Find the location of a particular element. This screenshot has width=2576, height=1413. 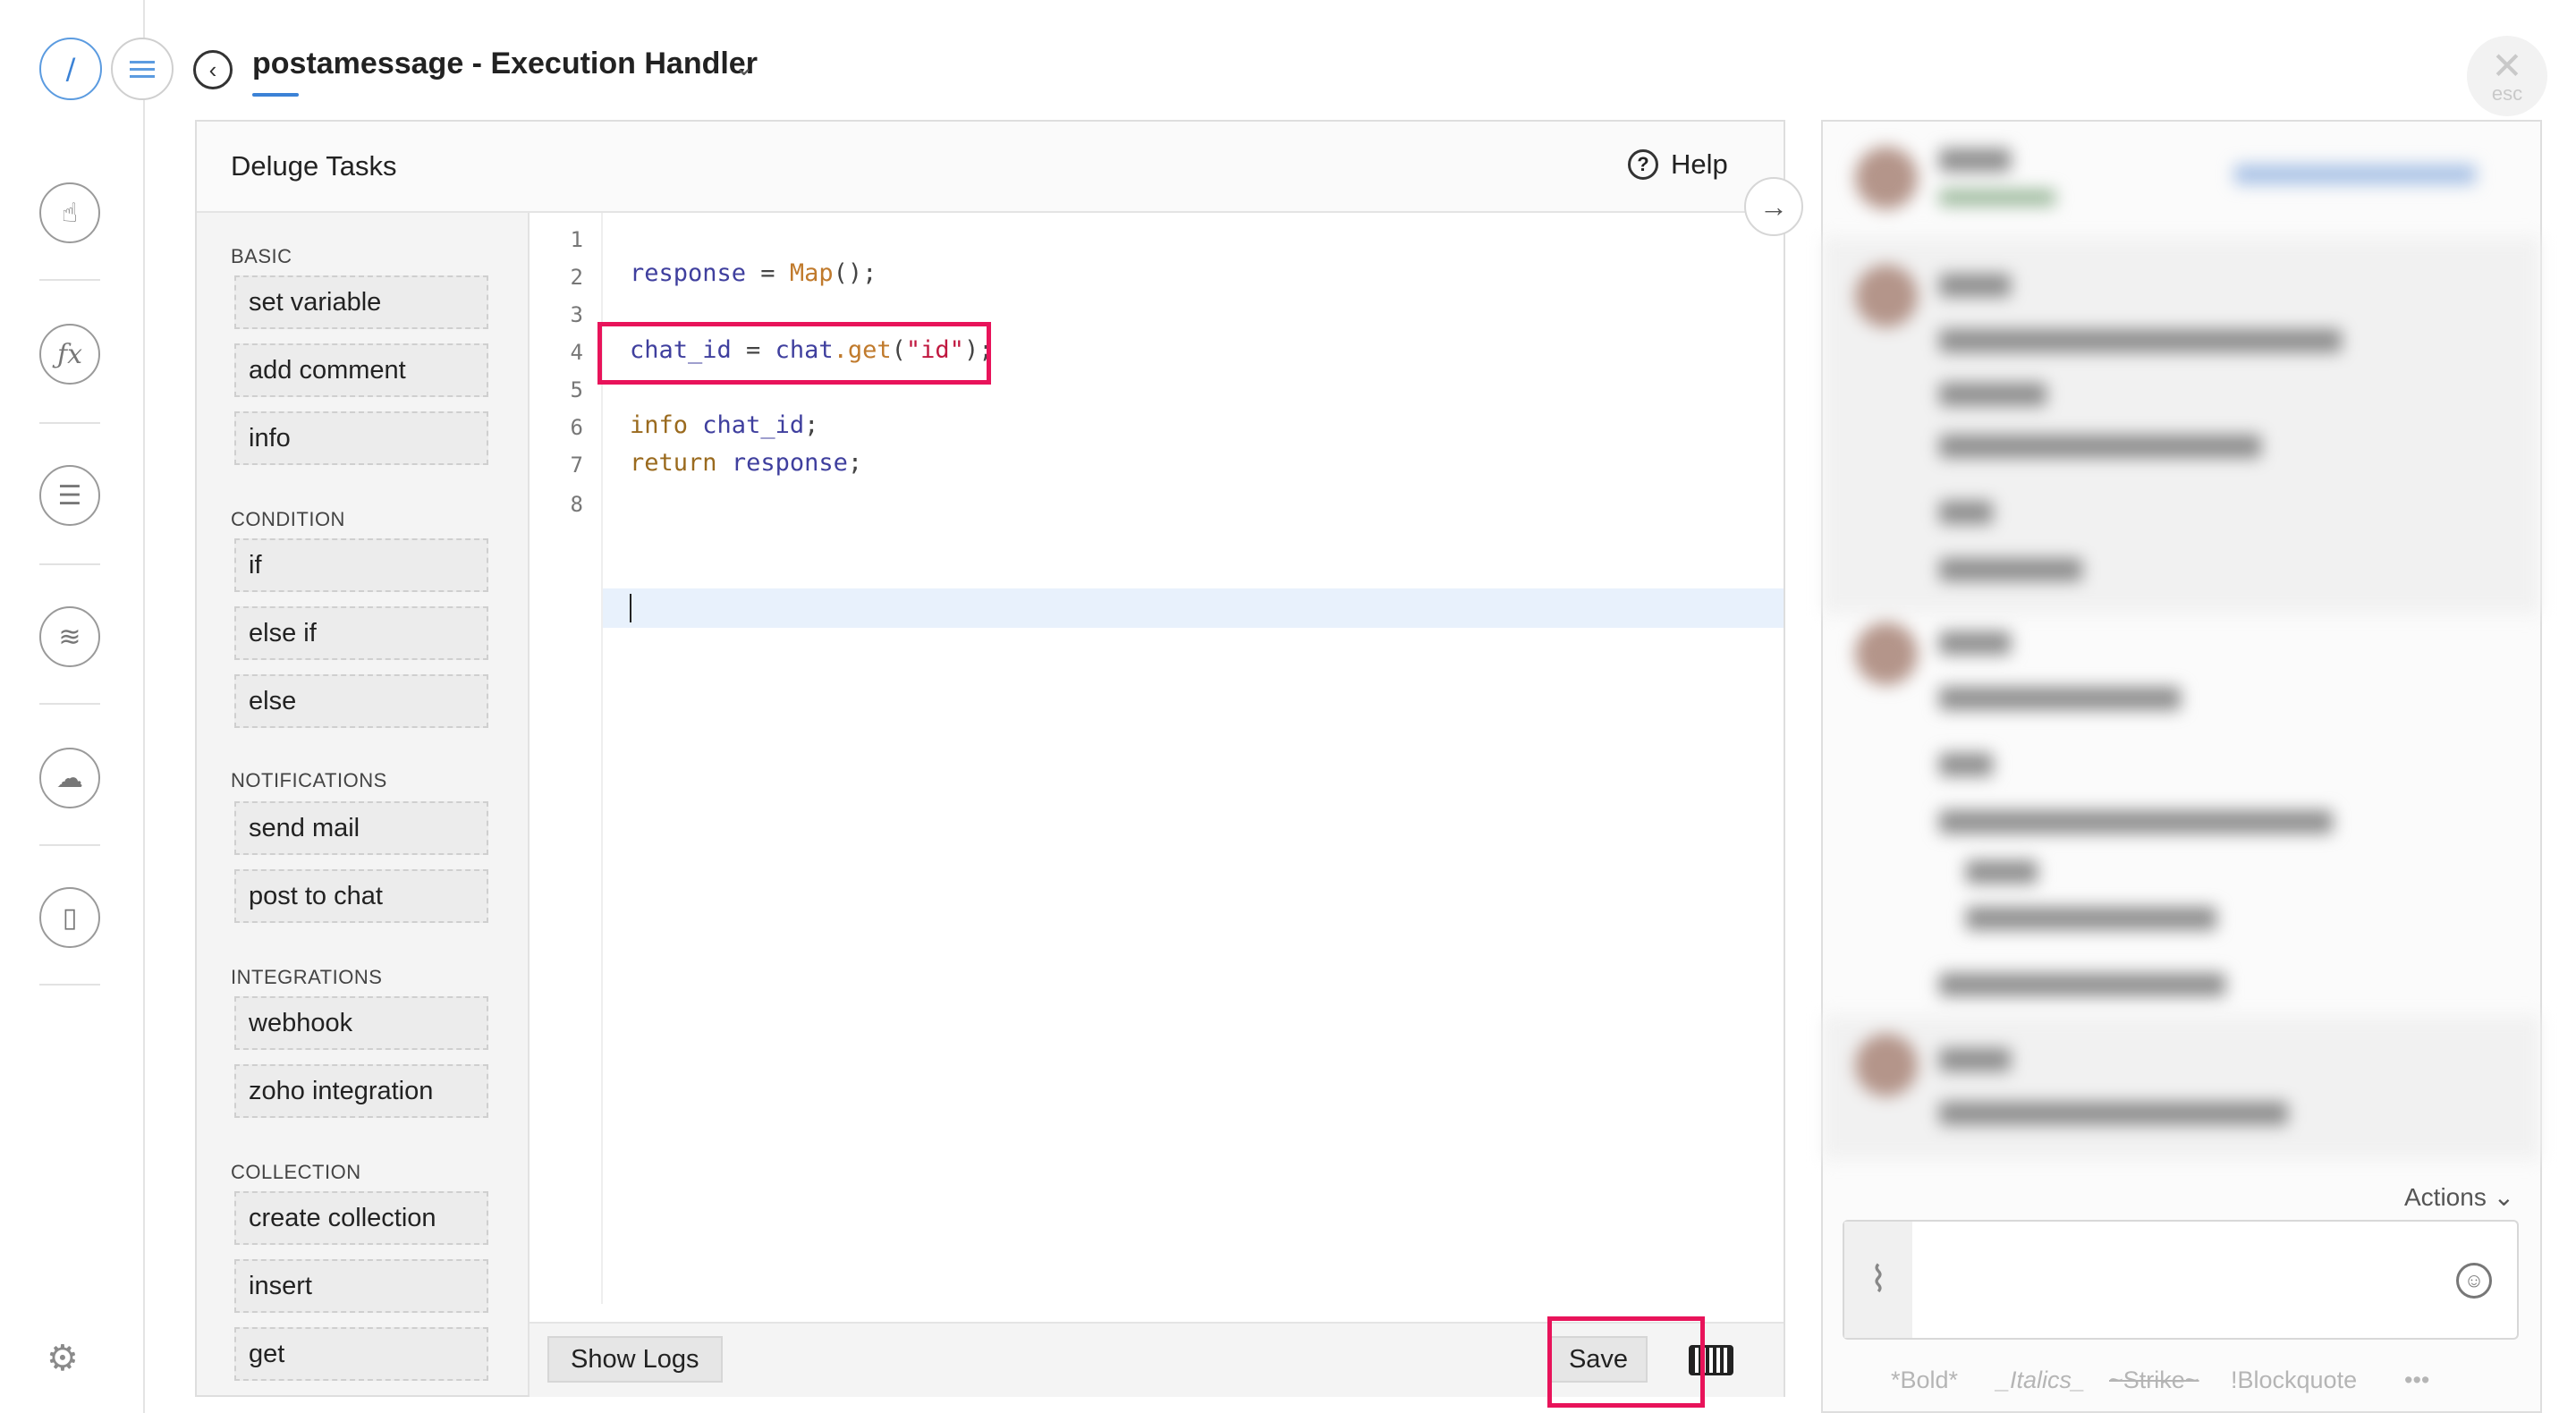

highlight-box-code is located at coordinates (794, 353).